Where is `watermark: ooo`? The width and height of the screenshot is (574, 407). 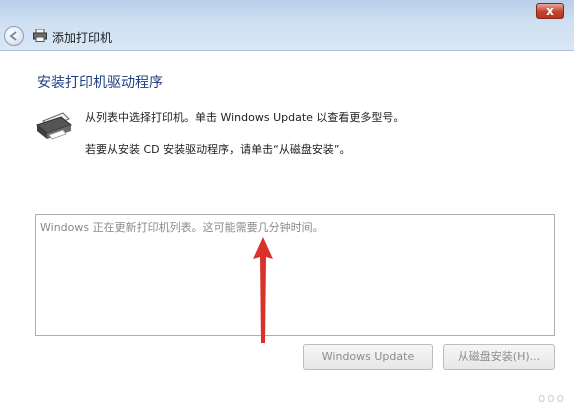 watermark: ooo is located at coordinates (551, 398).